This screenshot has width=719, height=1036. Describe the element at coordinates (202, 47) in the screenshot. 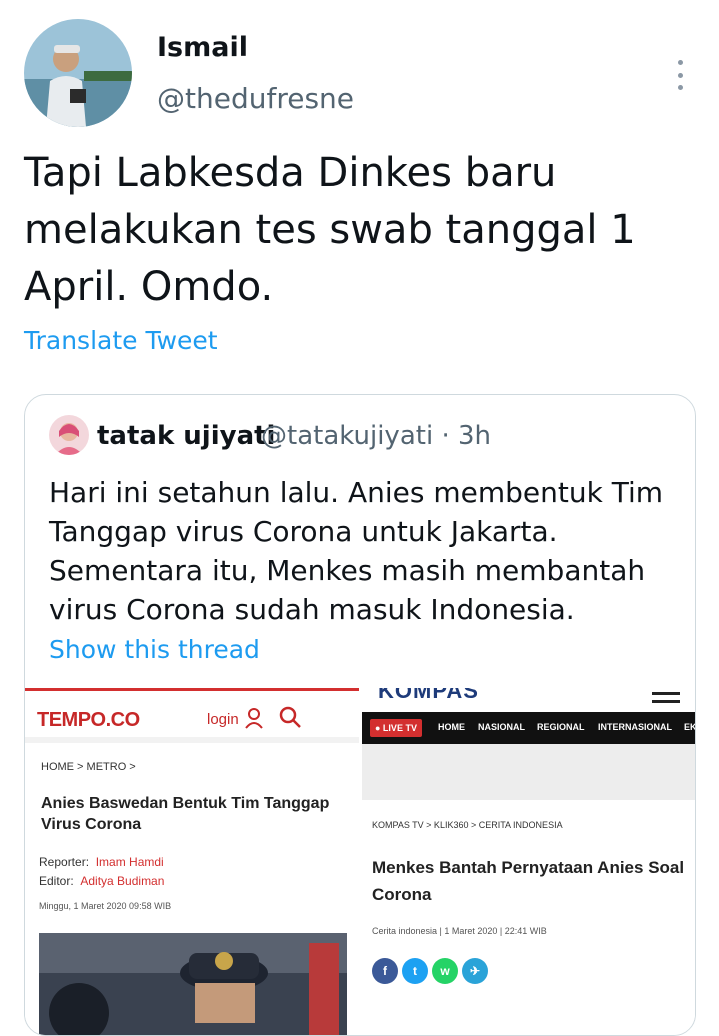

I see `author-name: Ismail` at that location.